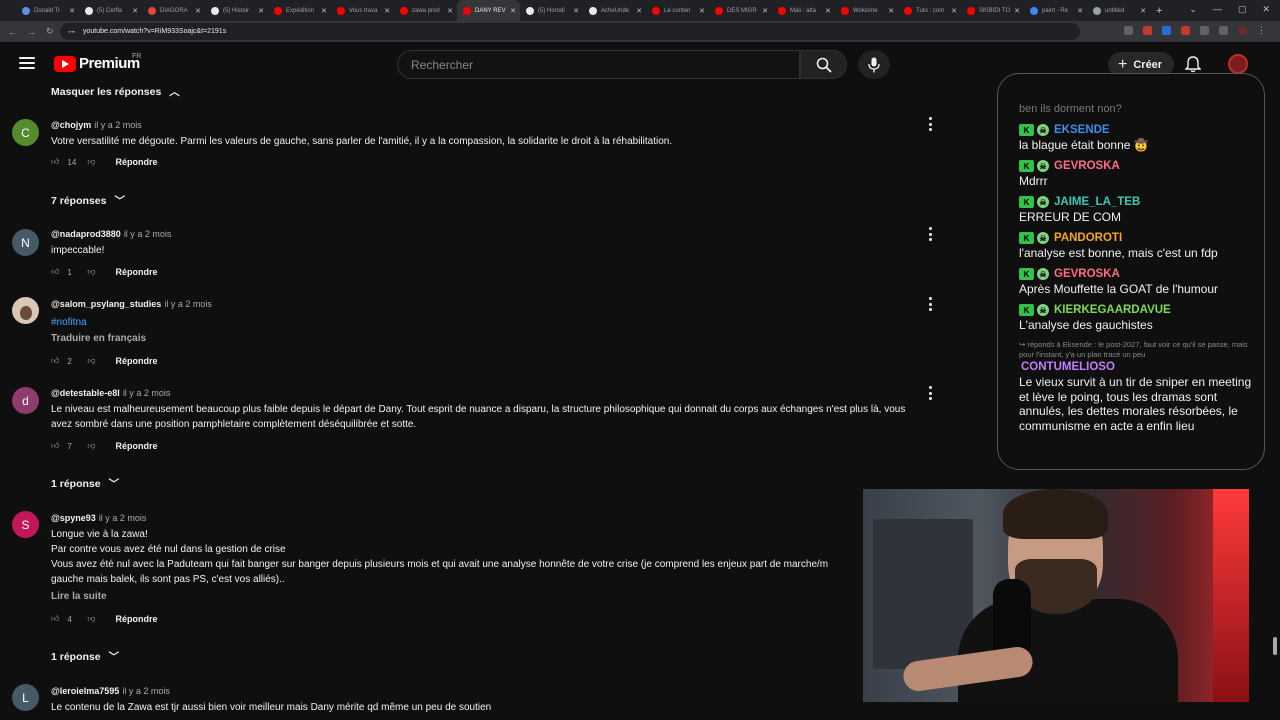 The image size is (1280, 720). What do you see at coordinates (98, 338) in the screenshot?
I see `translate-link: Traduire en français` at bounding box center [98, 338].